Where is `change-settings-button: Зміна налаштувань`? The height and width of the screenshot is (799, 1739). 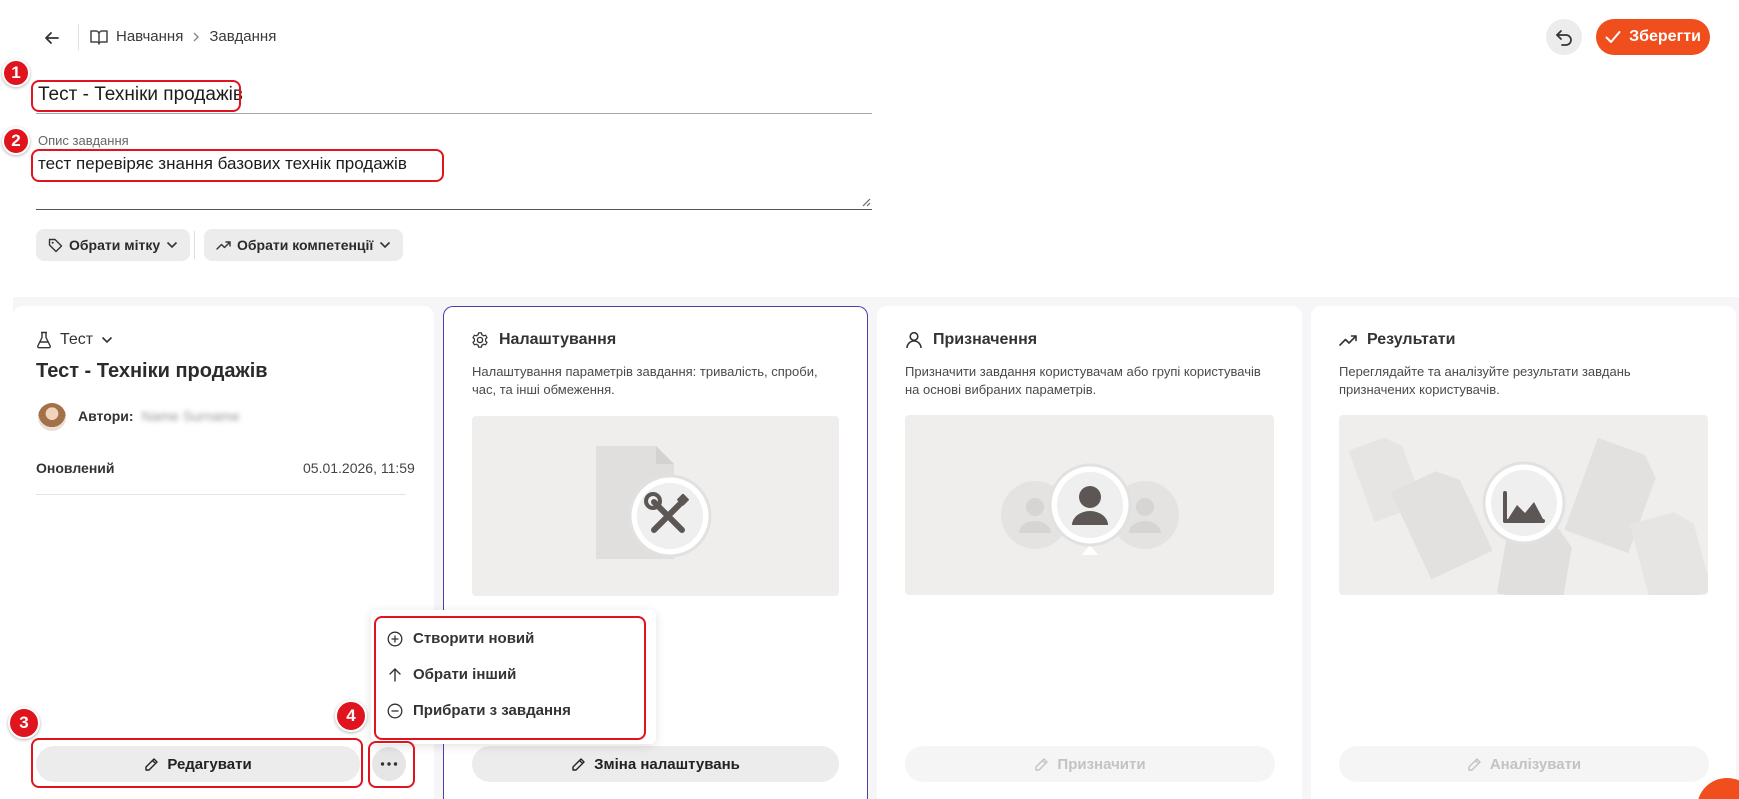
change-settings-button: Зміна налаштувань is located at coordinates (655, 764).